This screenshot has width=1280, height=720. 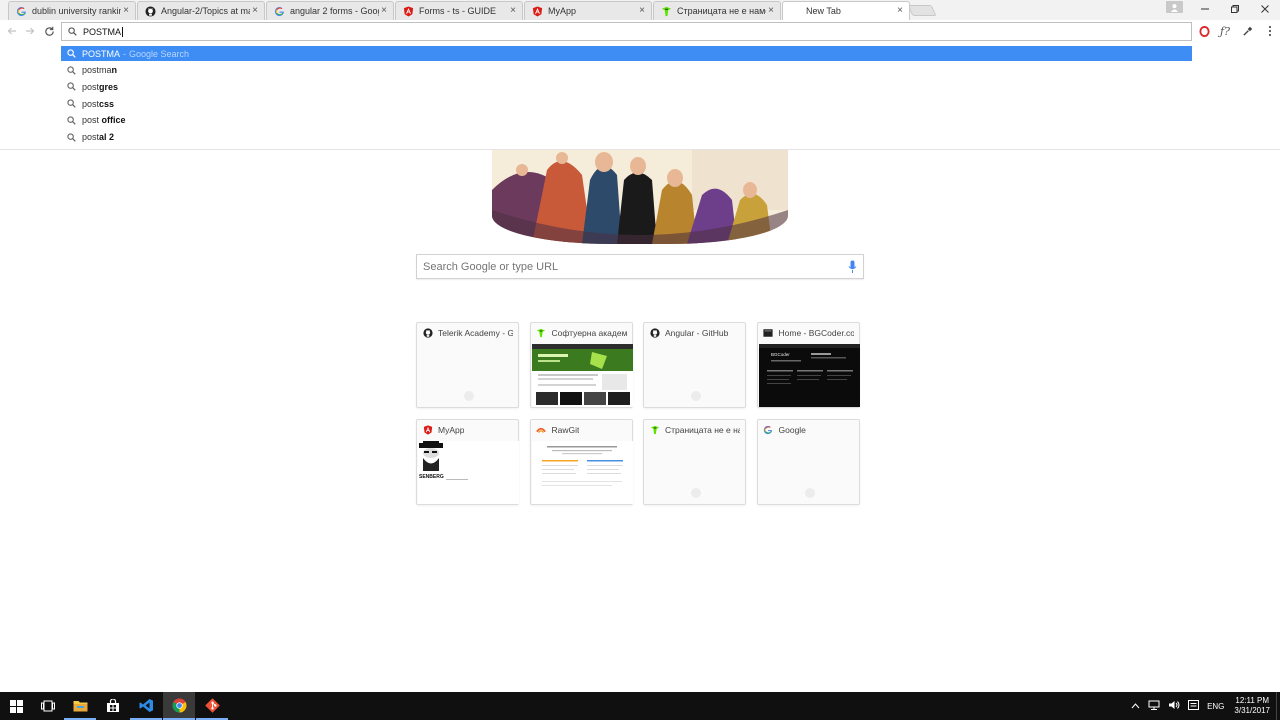 What do you see at coordinates (922, 10) in the screenshot?
I see `new-tab-button` at bounding box center [922, 10].